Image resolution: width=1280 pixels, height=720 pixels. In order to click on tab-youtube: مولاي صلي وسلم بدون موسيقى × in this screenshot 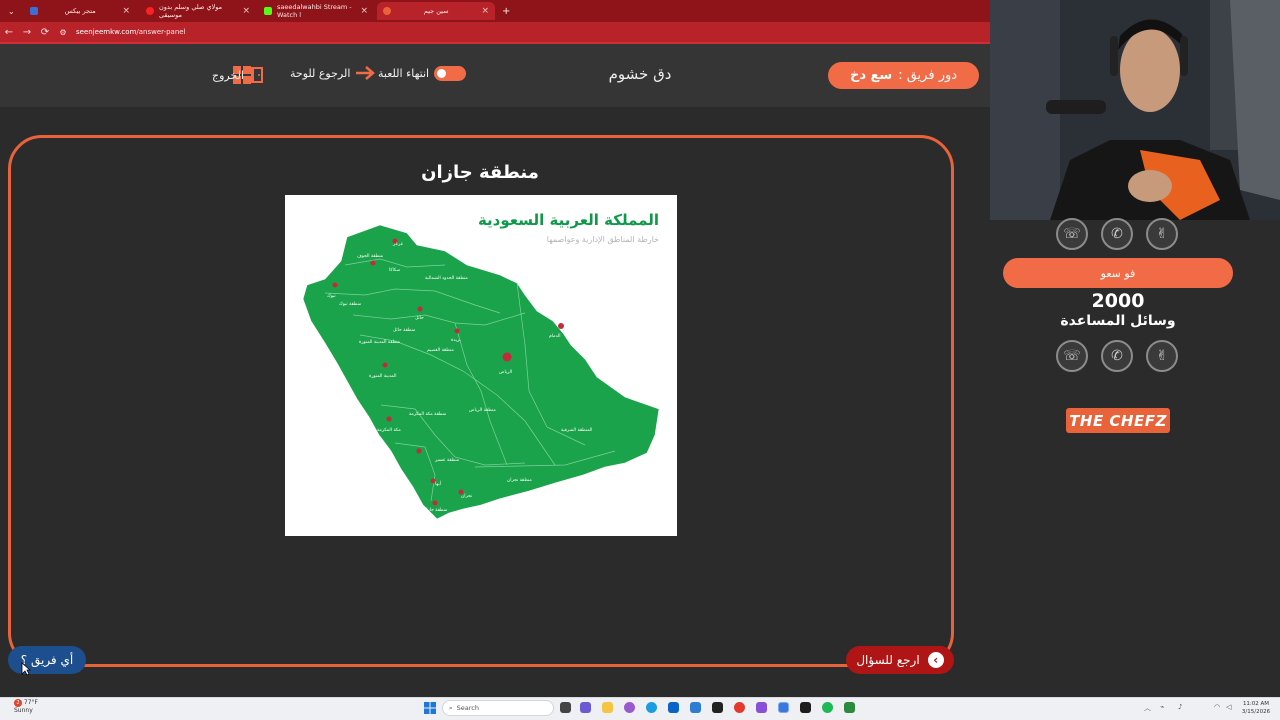, I will do `click(198, 11)`.